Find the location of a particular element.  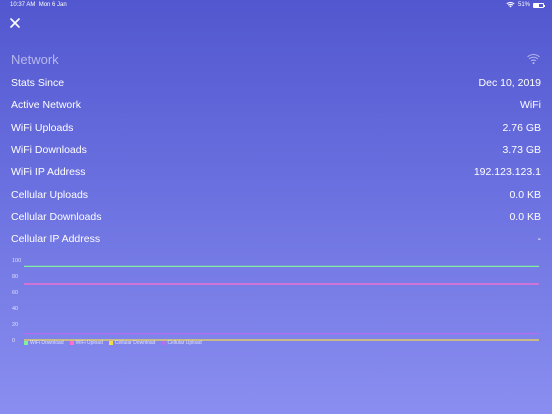

active-network-row: Active Network WiFi is located at coordinates (276, 105).